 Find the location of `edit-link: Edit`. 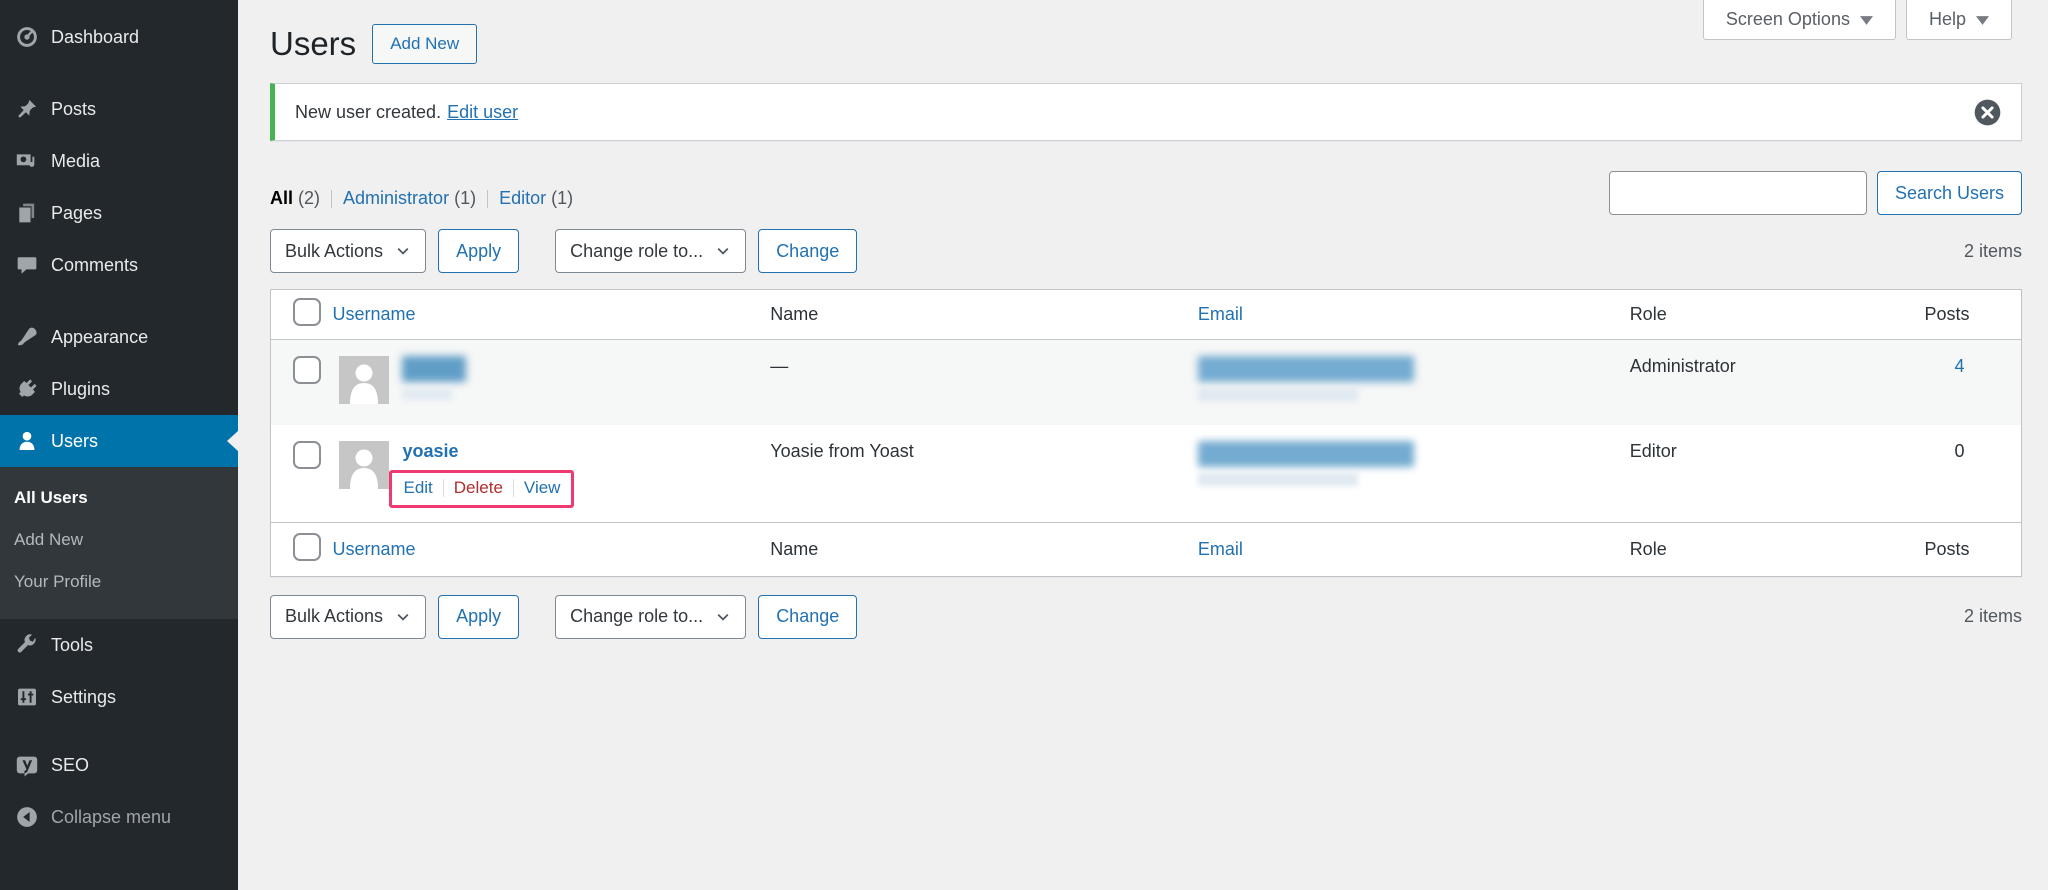

edit-link: Edit is located at coordinates (417, 488).